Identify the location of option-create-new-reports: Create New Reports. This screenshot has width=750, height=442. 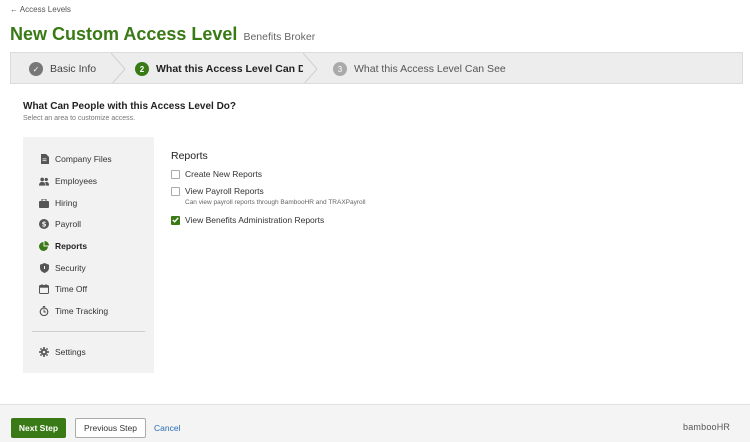
(216, 174).